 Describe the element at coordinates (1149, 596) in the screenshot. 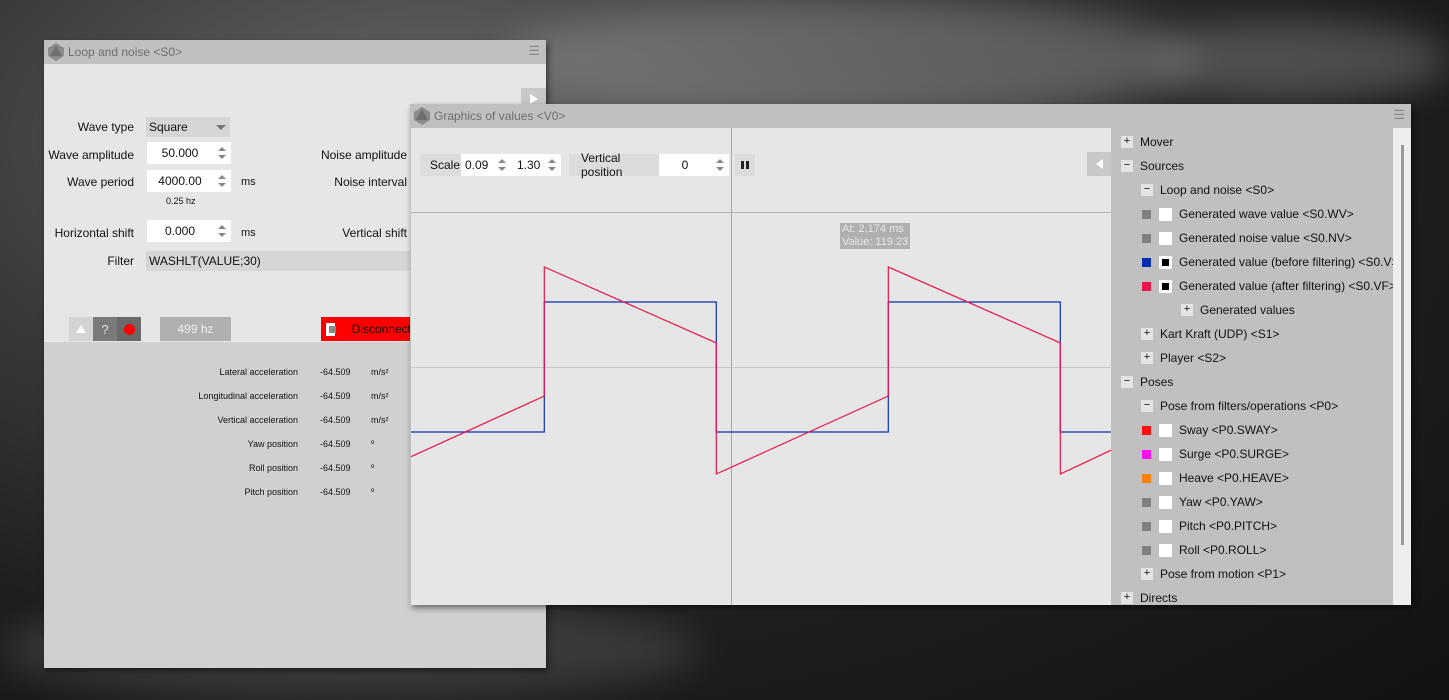

I see `tree-group: + Directs` at that location.